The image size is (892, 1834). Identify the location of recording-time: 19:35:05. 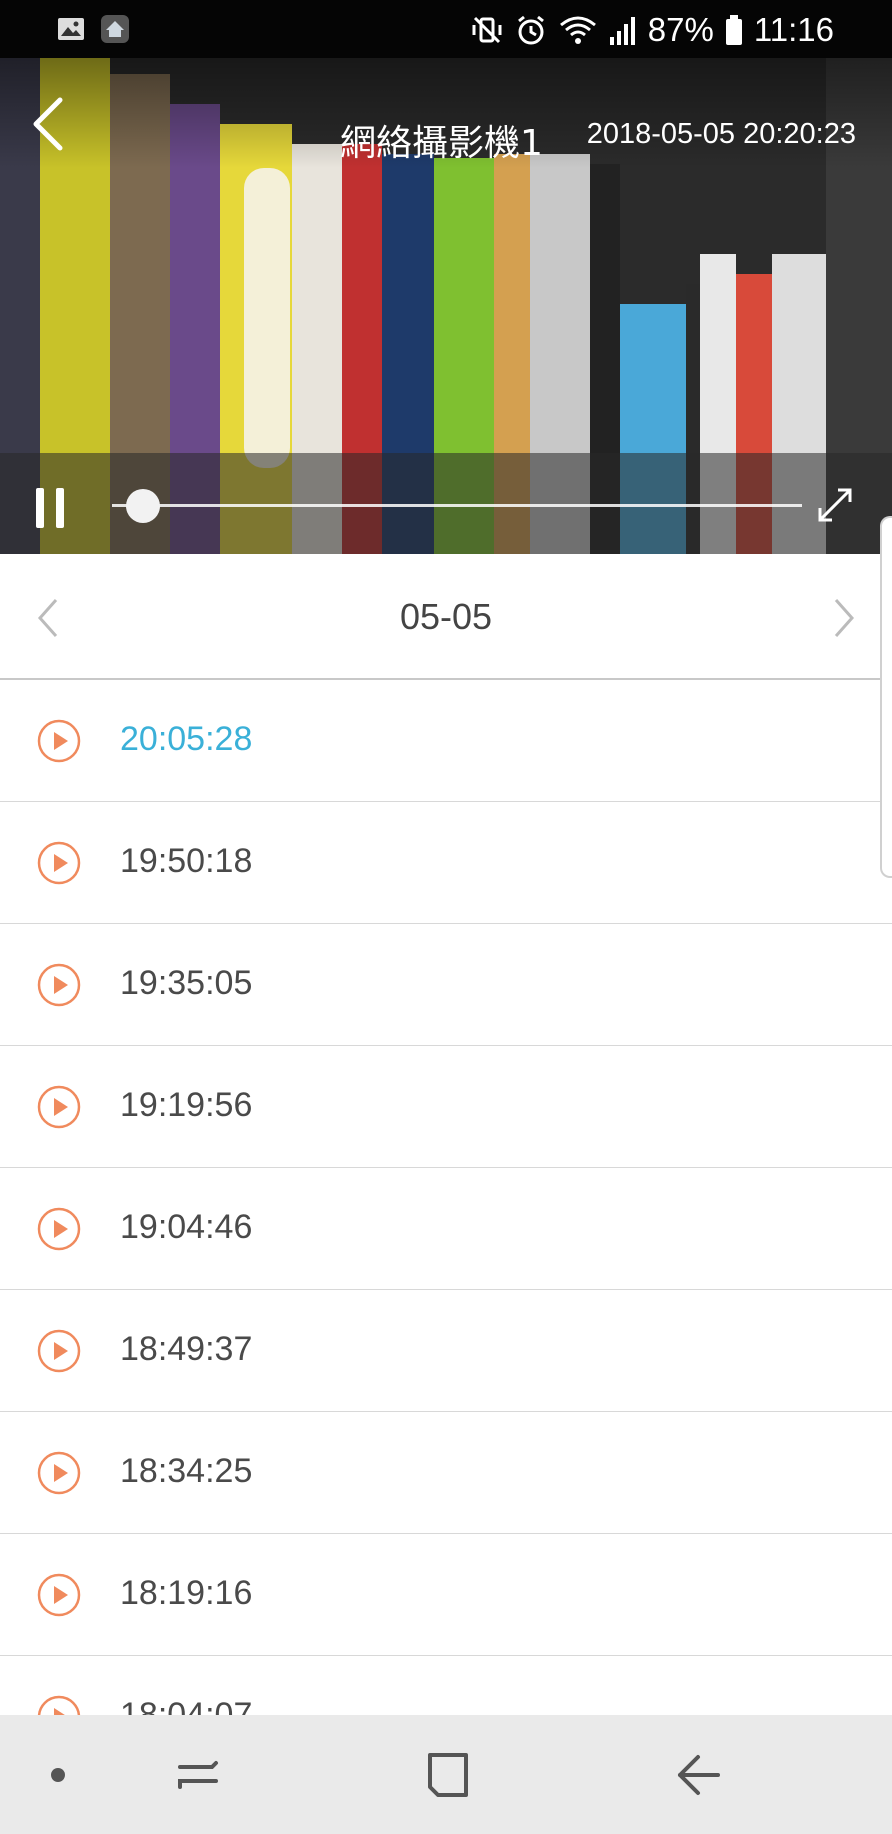
(186, 983).